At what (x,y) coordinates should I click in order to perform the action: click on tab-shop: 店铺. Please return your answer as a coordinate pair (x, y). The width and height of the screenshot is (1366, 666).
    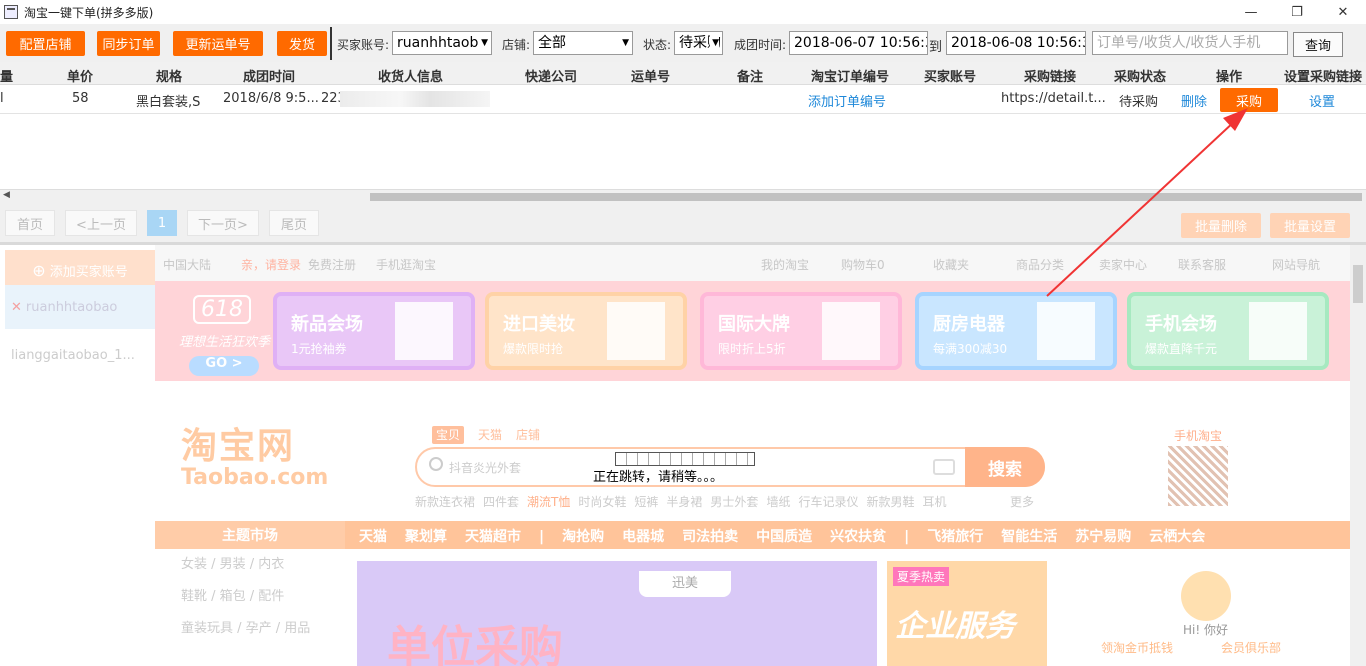
    Looking at the image, I should click on (528, 435).